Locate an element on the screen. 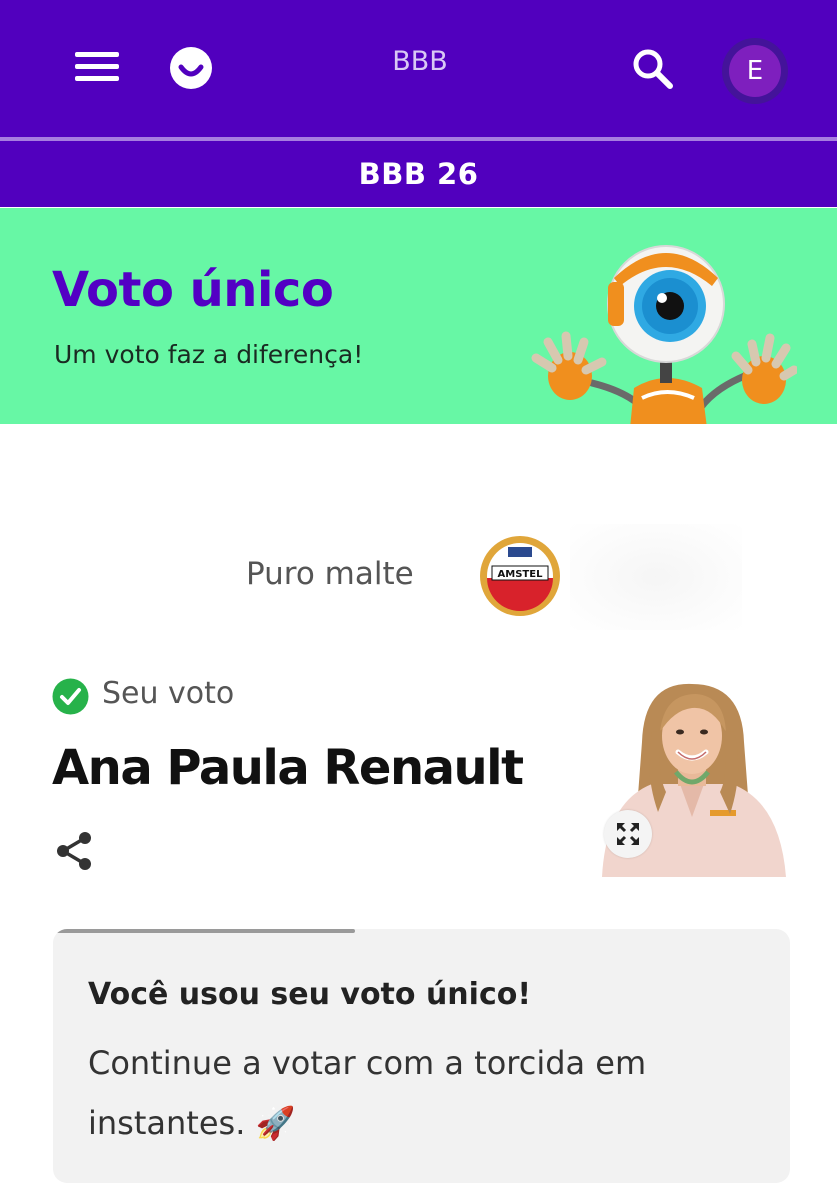  candidate-name: Ana Paula Renault is located at coordinates (288, 768).